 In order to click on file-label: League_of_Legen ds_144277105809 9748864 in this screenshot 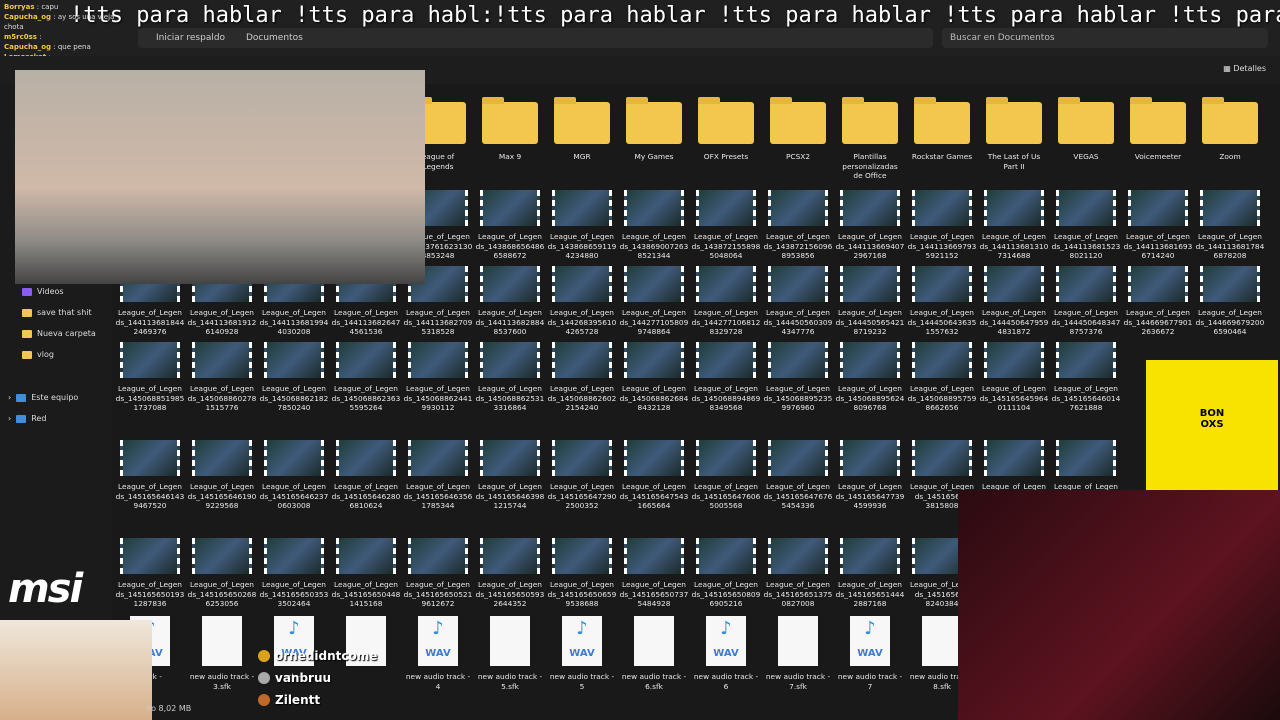, I will do `click(654, 322)`.